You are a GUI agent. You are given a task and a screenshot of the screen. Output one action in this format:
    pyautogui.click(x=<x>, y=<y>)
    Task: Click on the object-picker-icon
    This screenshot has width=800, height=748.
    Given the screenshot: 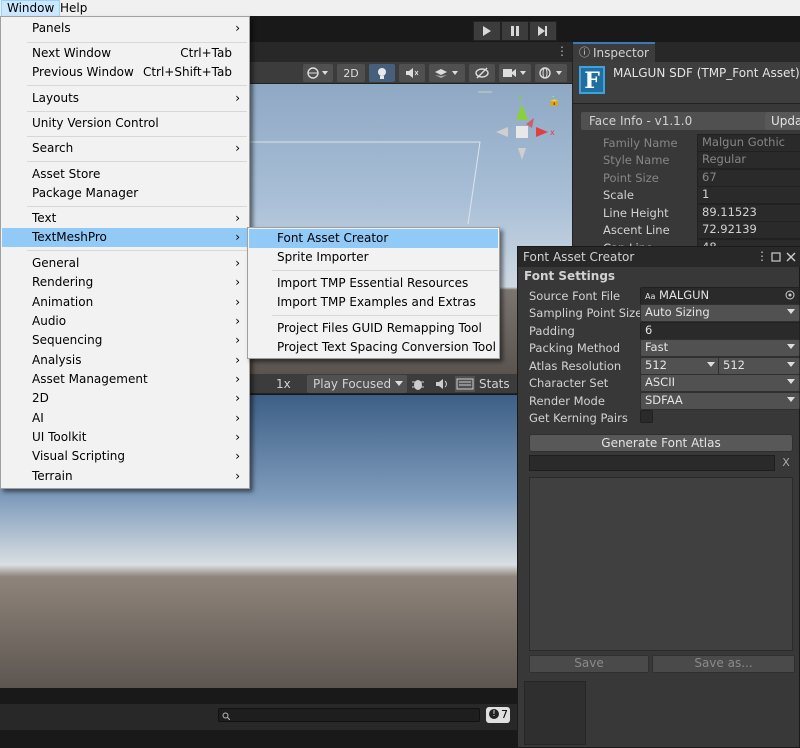 What is the action you would take?
    pyautogui.click(x=790, y=295)
    